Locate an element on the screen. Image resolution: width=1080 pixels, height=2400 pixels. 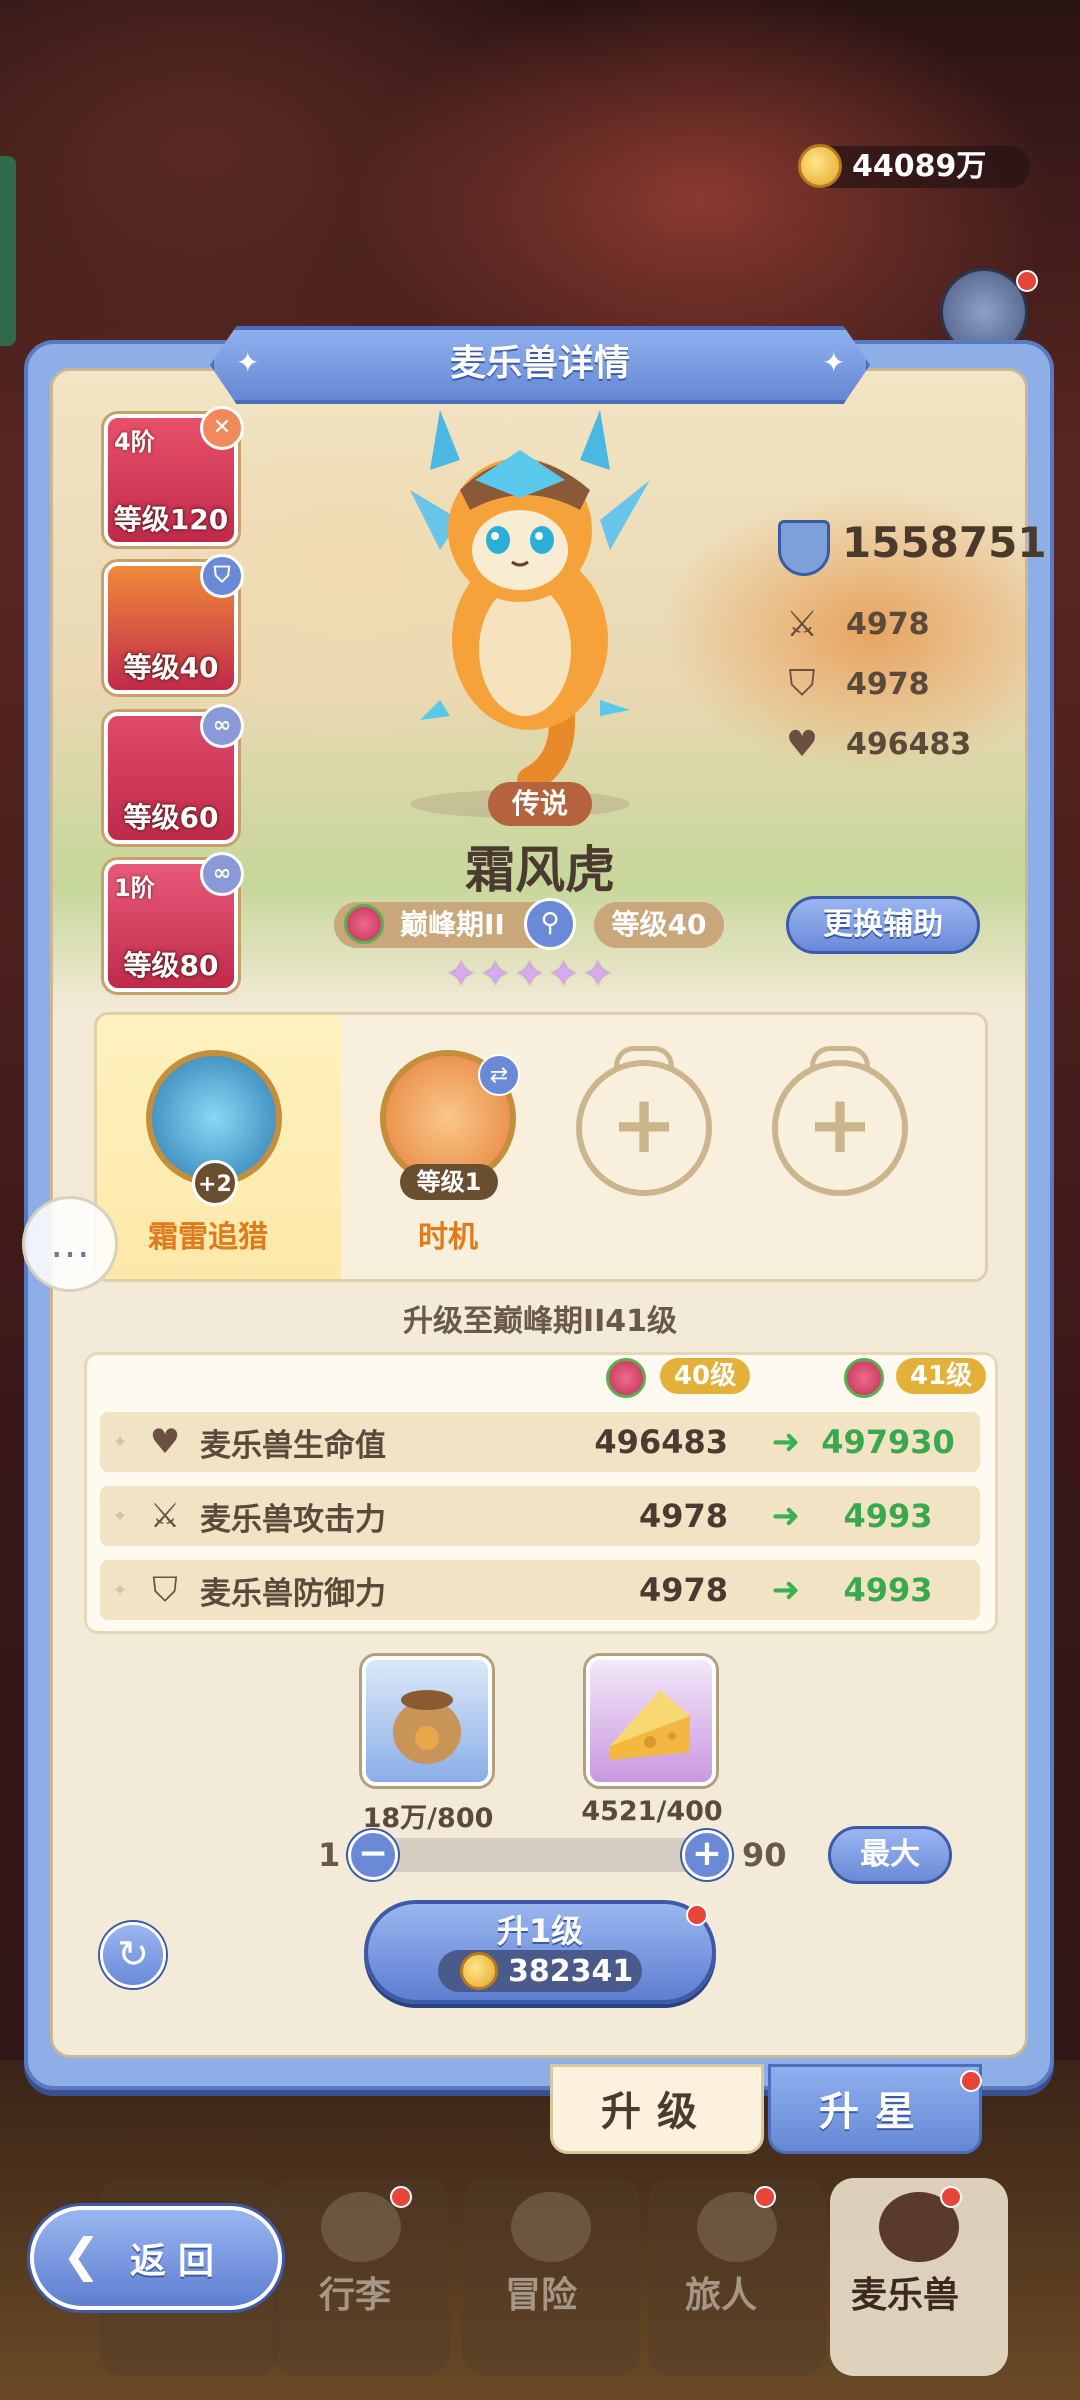
material-count: 18万/800 is located at coordinates (428, 1818).